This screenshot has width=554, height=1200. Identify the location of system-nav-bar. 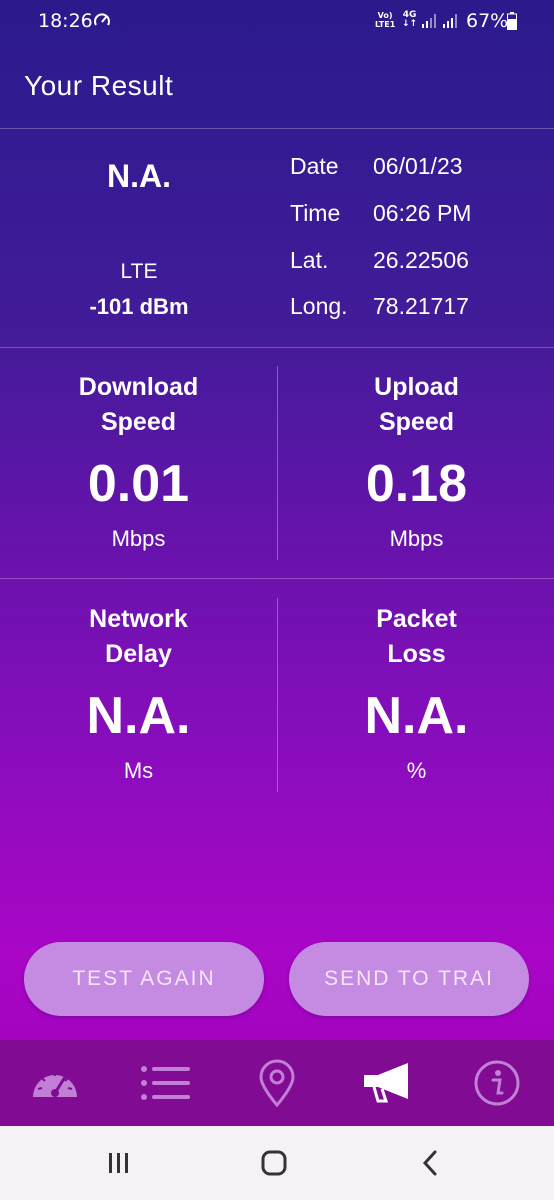
(277, 1163).